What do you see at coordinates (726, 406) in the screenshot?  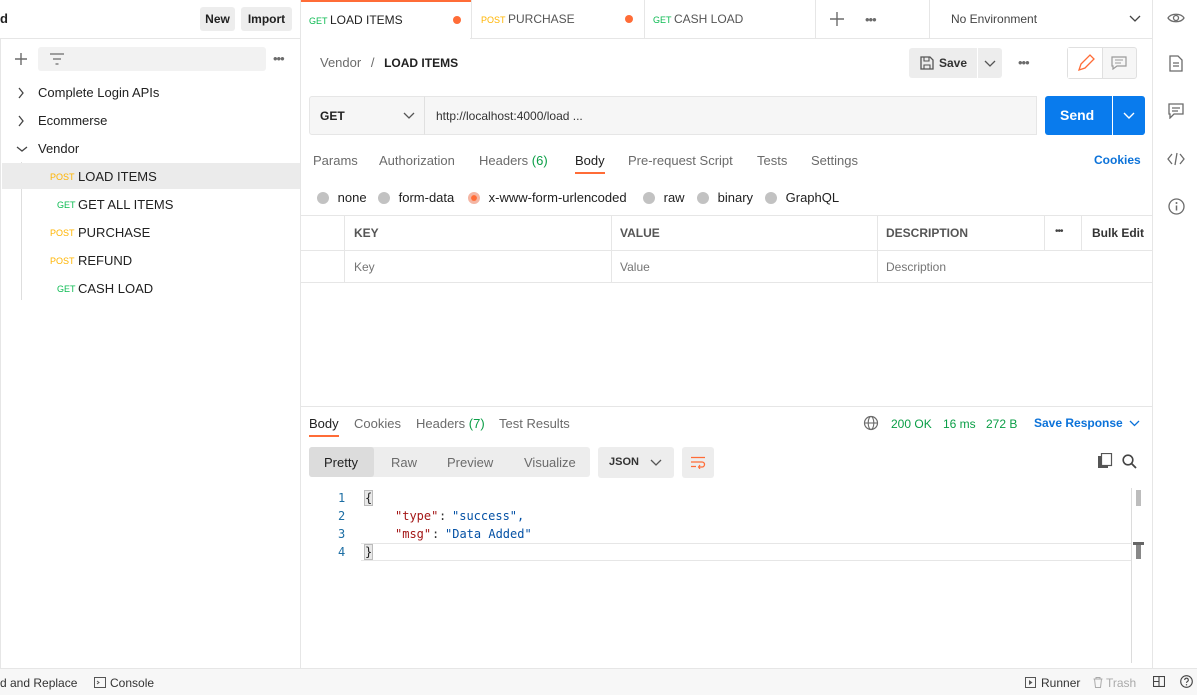 I see `response-divider` at bounding box center [726, 406].